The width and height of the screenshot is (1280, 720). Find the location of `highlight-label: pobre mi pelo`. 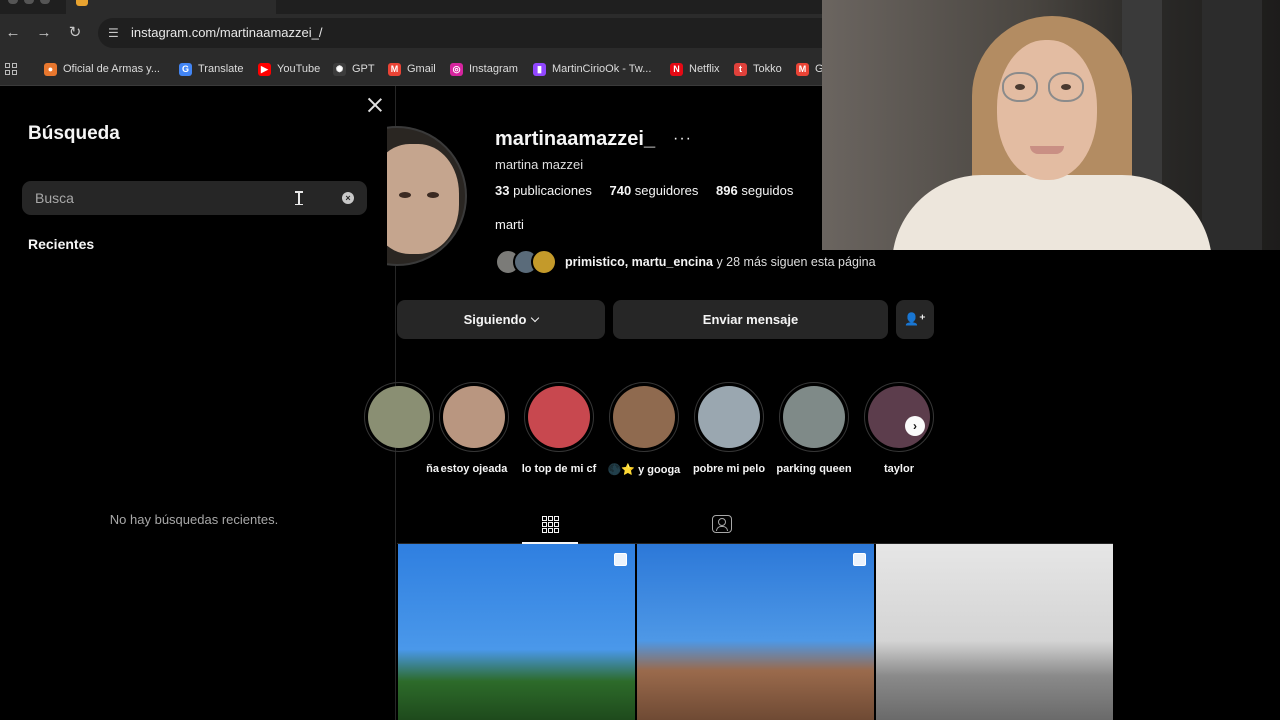

highlight-label: pobre mi pelo is located at coordinates (729, 469).